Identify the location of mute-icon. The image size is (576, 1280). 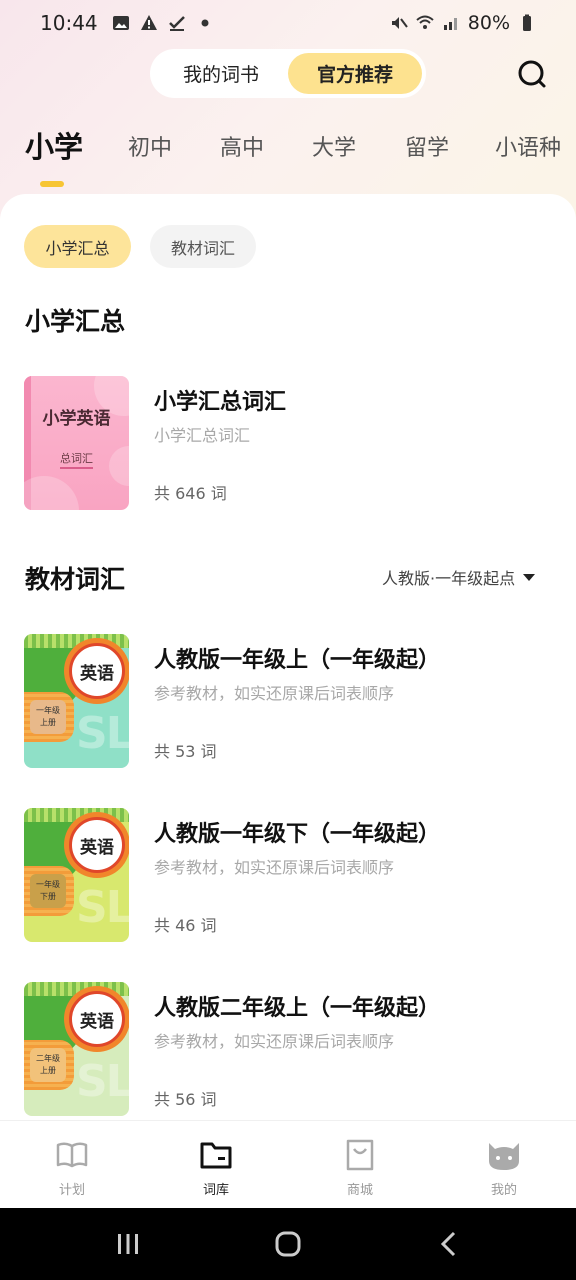
(399, 23).